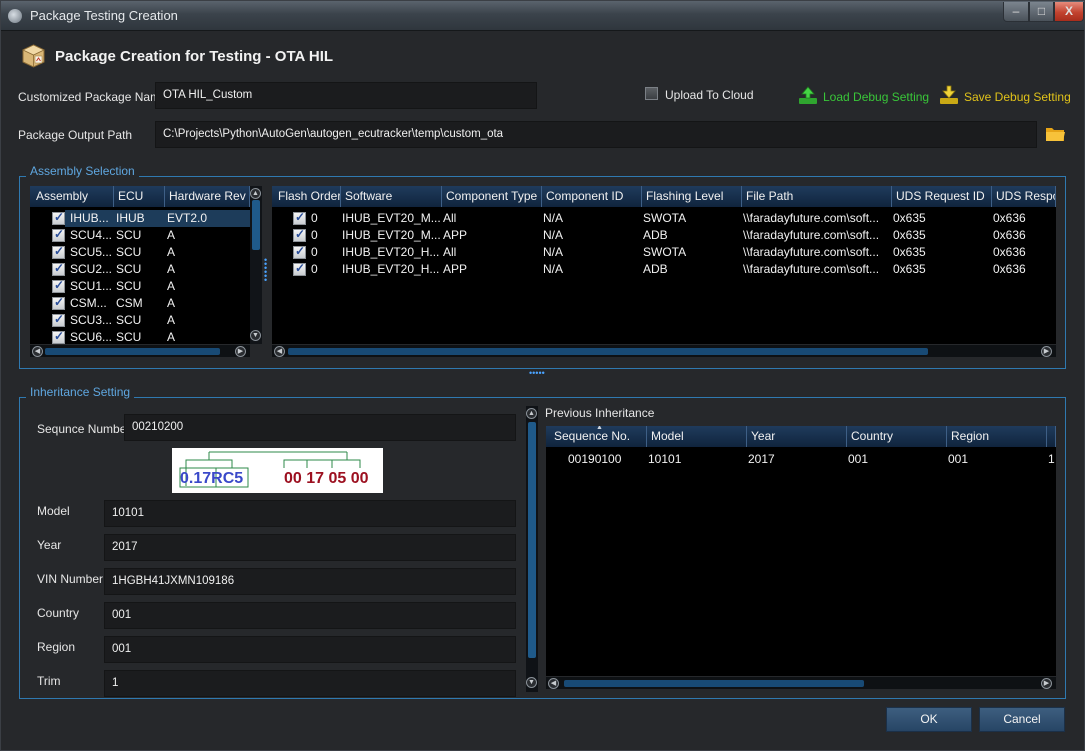  What do you see at coordinates (691, 235) in the screenshot?
I see `table-cell: ADB` at bounding box center [691, 235].